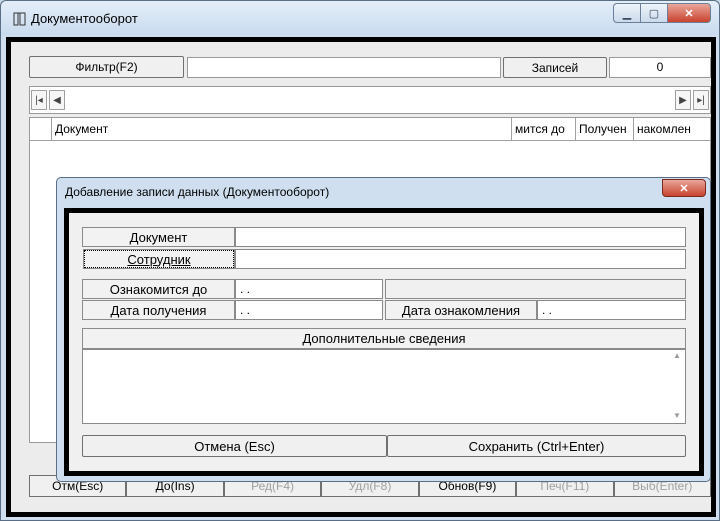 Image resolution: width=720 pixels, height=521 pixels. What do you see at coordinates (384, 386) in the screenshot?
I see `extra-info-textarea` at bounding box center [384, 386].